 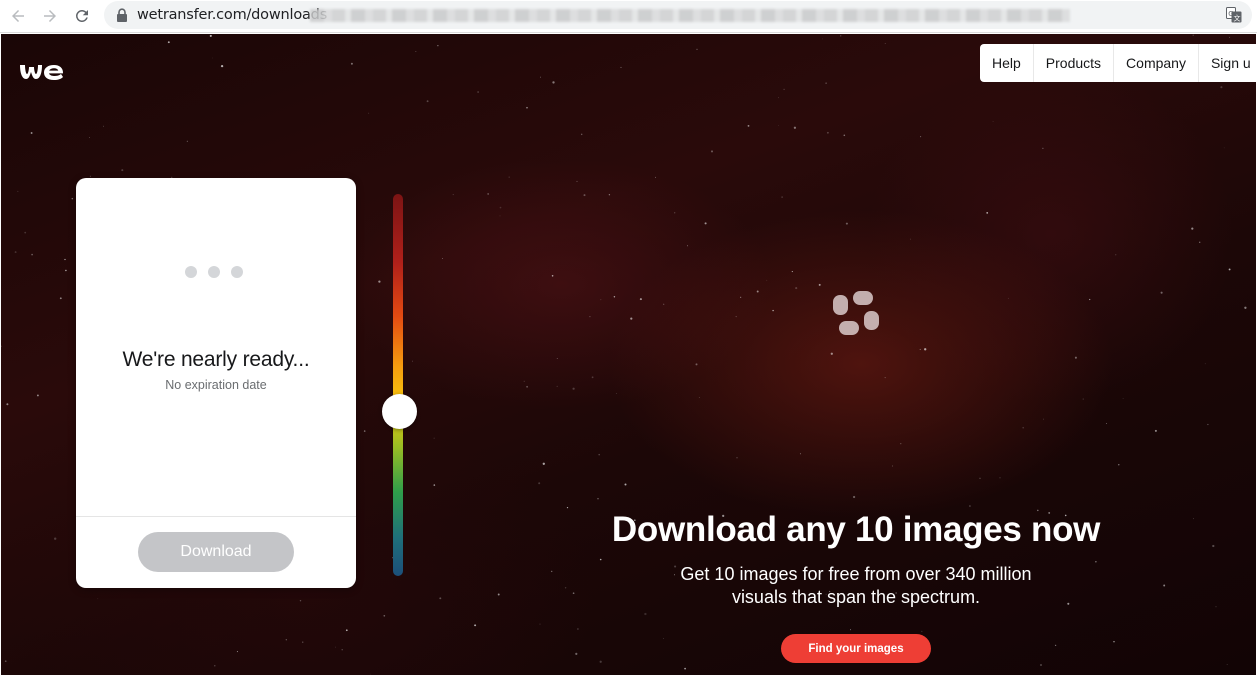 I want to click on nav-products: Products, so click(x=1074, y=63).